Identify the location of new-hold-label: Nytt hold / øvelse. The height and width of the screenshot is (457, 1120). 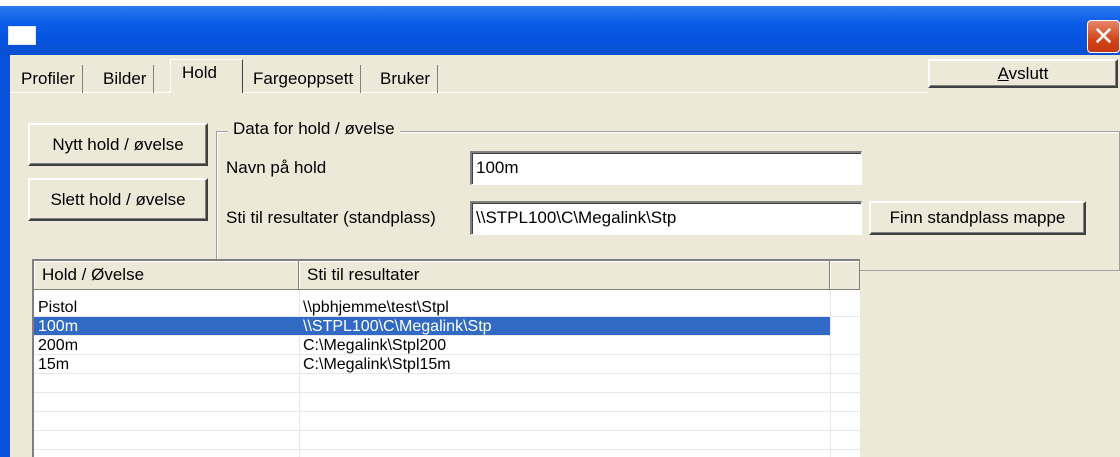
(118, 144).